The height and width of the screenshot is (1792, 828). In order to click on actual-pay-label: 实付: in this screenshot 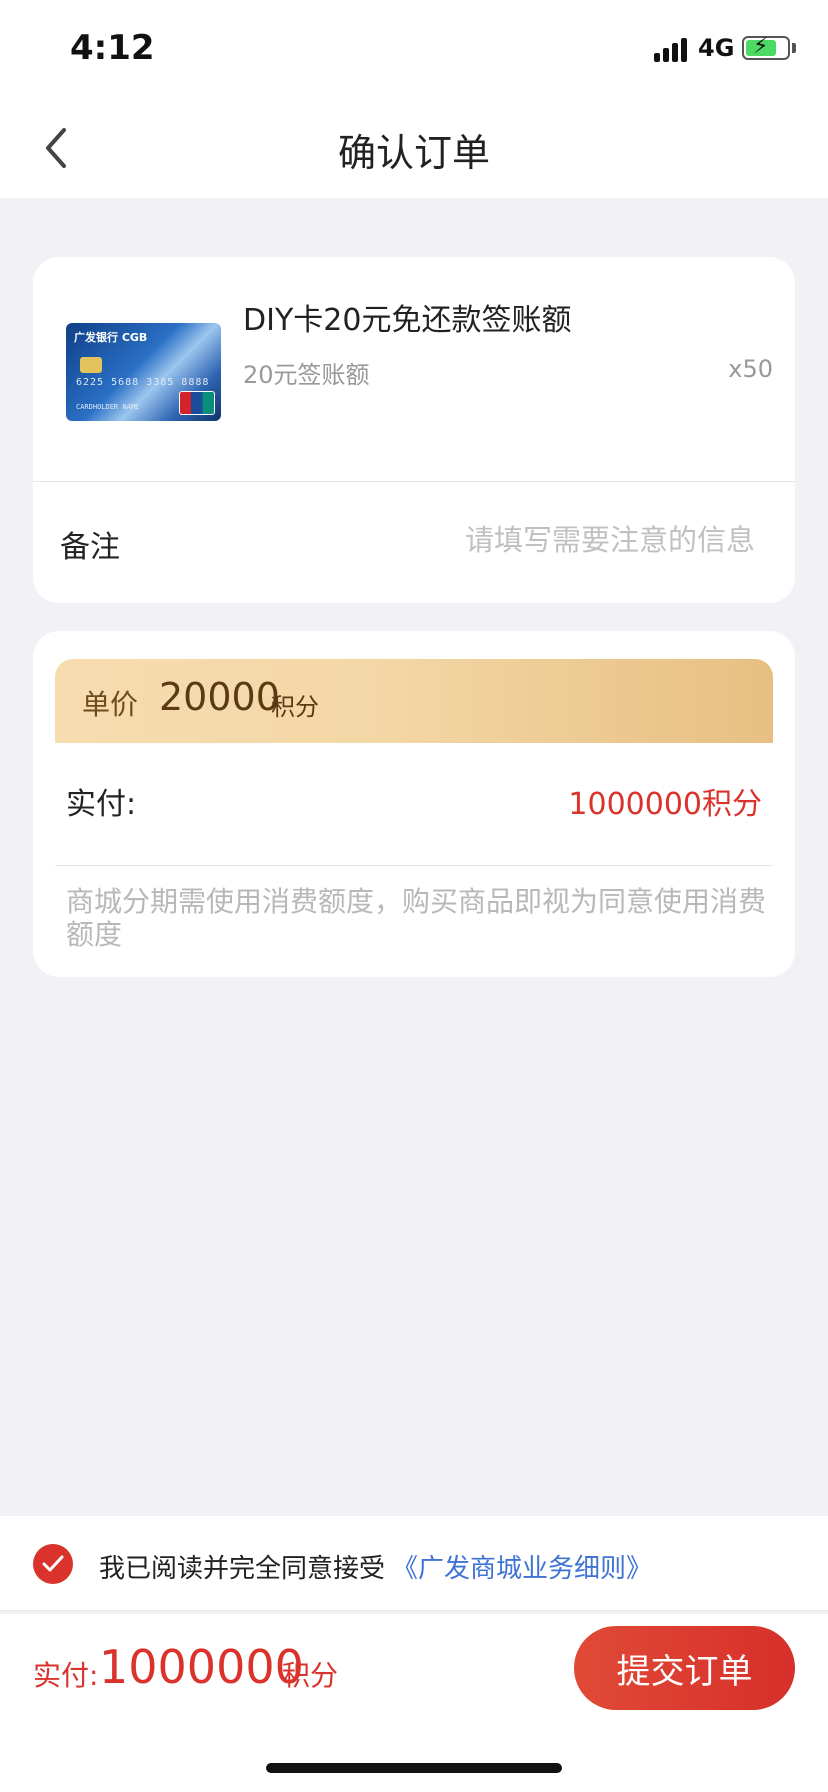, I will do `click(101, 804)`.